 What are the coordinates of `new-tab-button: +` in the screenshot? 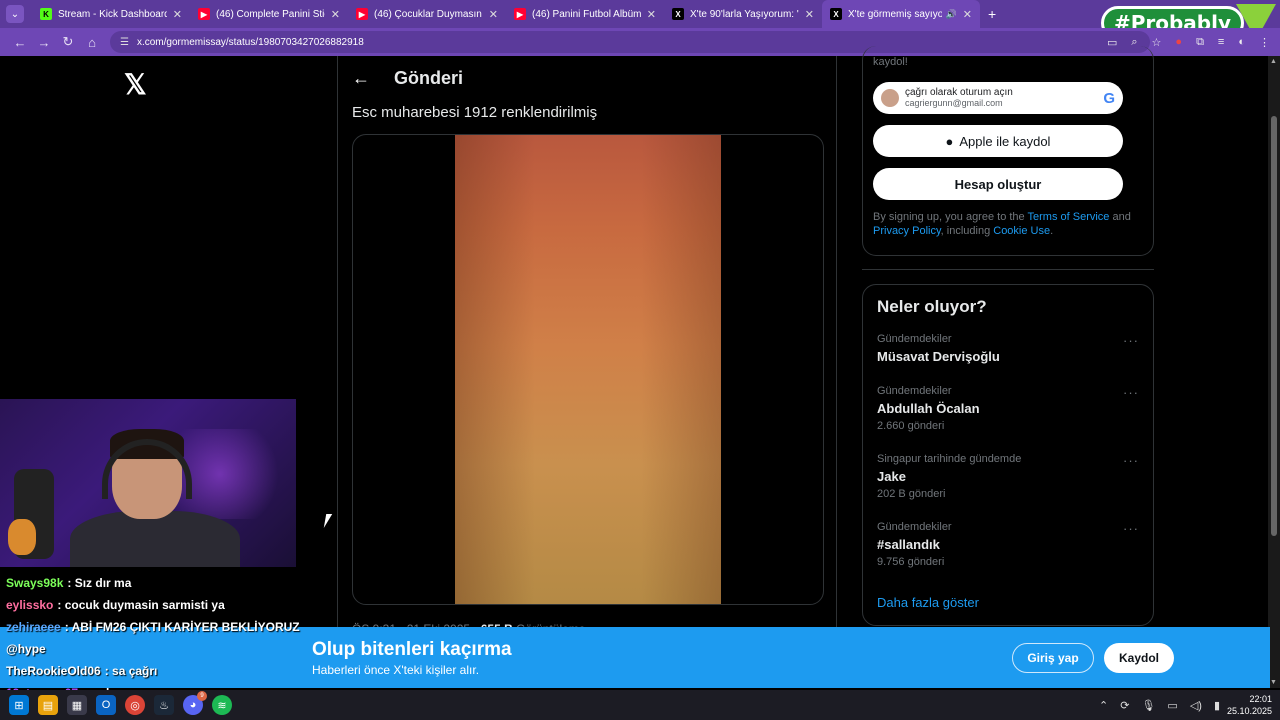 It's located at (992, 14).